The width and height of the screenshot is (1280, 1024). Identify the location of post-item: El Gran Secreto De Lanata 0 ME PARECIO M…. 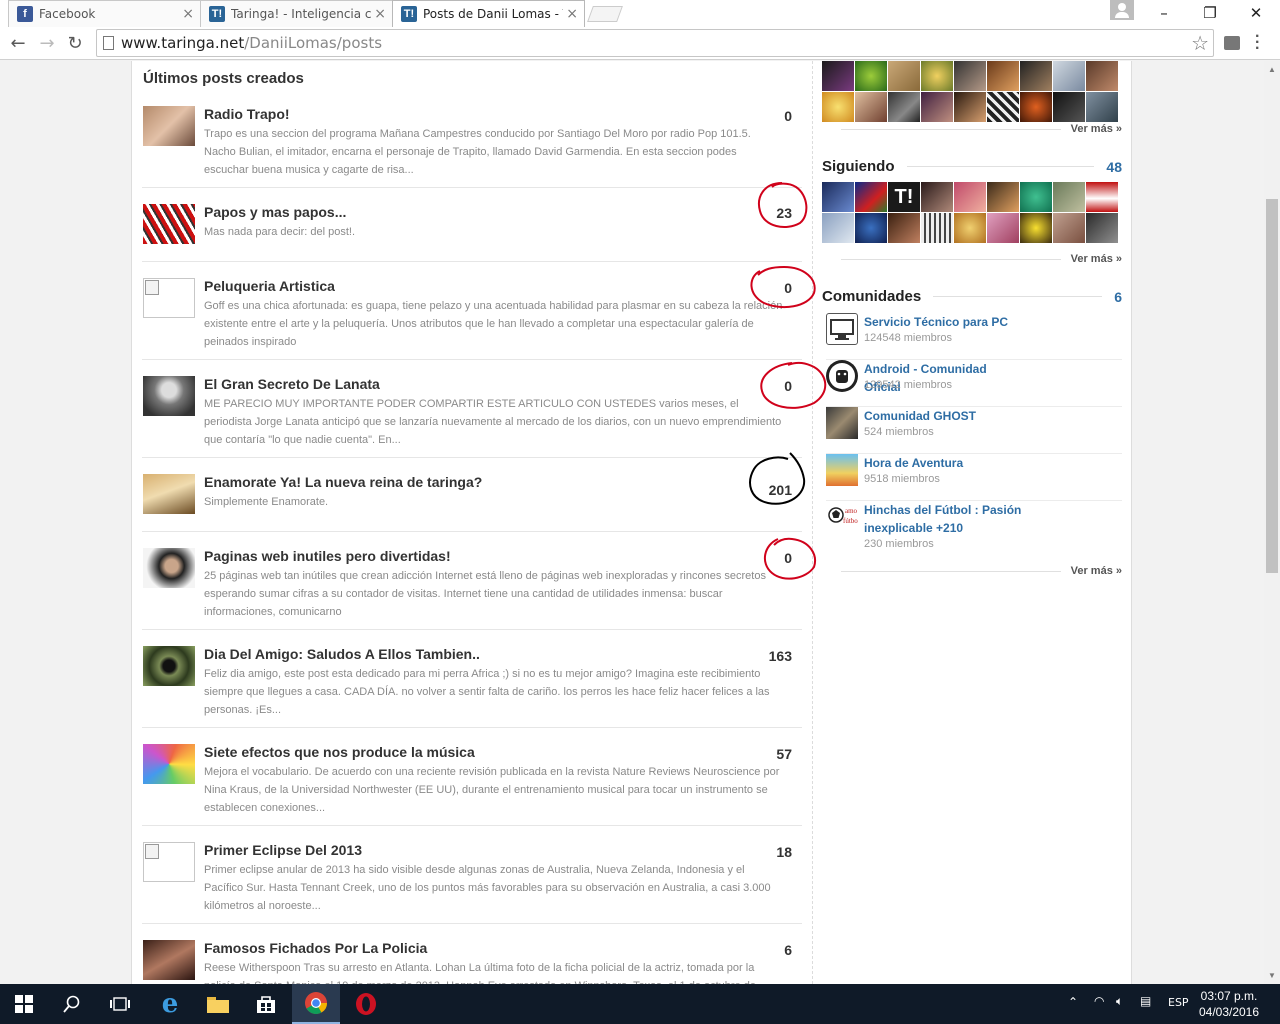
(472, 417).